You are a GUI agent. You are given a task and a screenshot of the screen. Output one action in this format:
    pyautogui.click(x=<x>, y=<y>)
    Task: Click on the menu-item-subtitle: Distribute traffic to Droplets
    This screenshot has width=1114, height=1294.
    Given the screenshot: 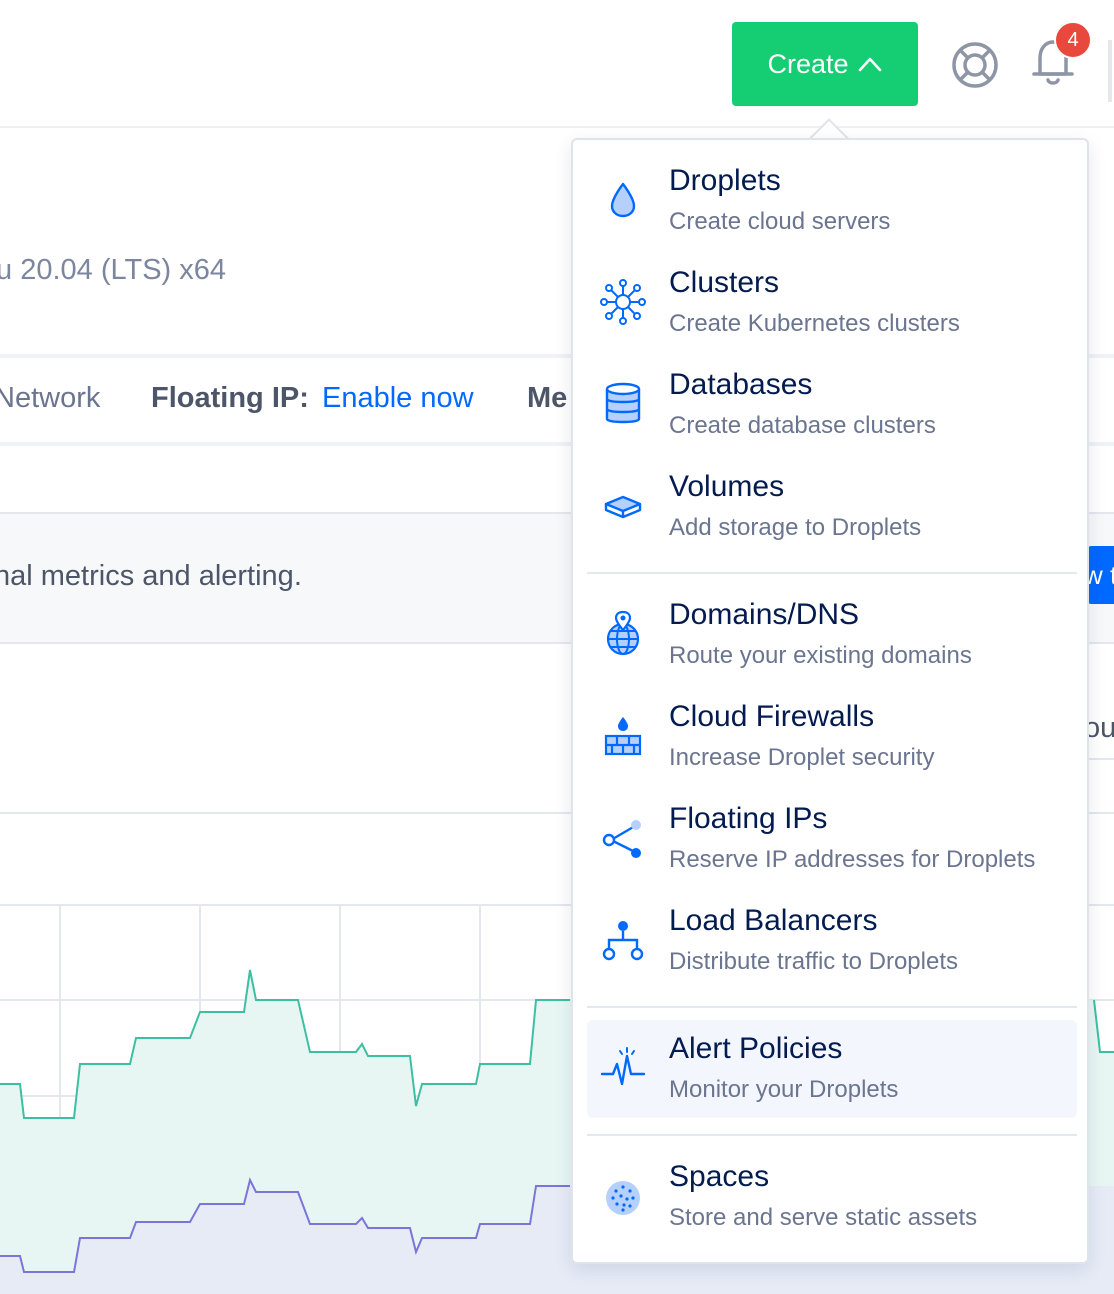 What is the action you would take?
    pyautogui.click(x=813, y=961)
    